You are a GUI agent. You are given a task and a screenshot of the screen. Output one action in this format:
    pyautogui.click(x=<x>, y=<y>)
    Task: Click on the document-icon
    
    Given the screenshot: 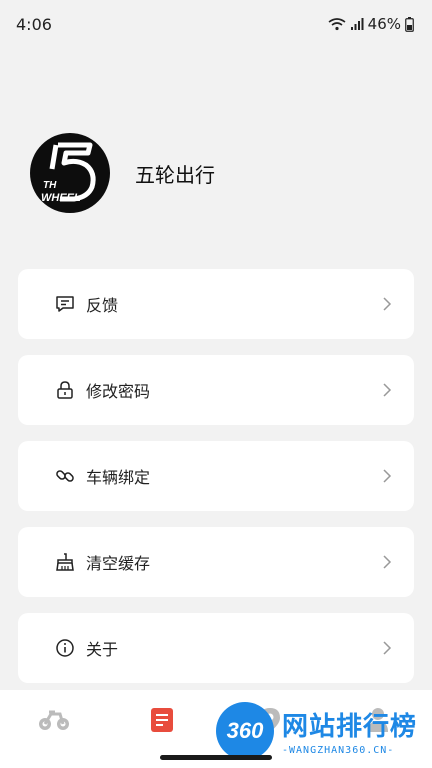 What is the action you would take?
    pyautogui.click(x=162, y=722)
    